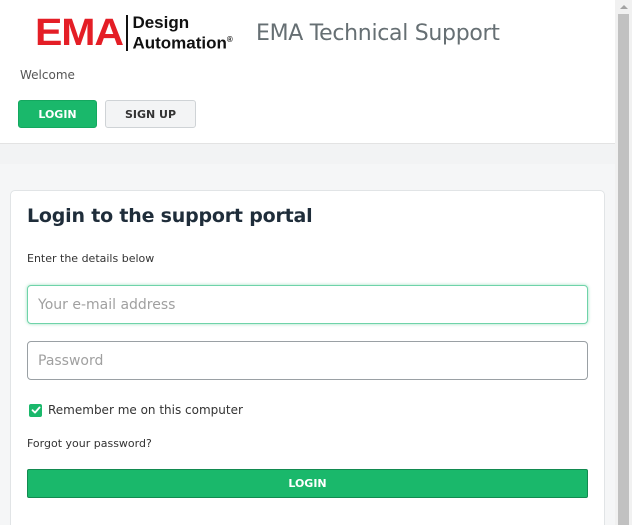 Image resolution: width=632 pixels, height=525 pixels. What do you see at coordinates (47, 75) in the screenshot?
I see `welcome-text: Welcome` at bounding box center [47, 75].